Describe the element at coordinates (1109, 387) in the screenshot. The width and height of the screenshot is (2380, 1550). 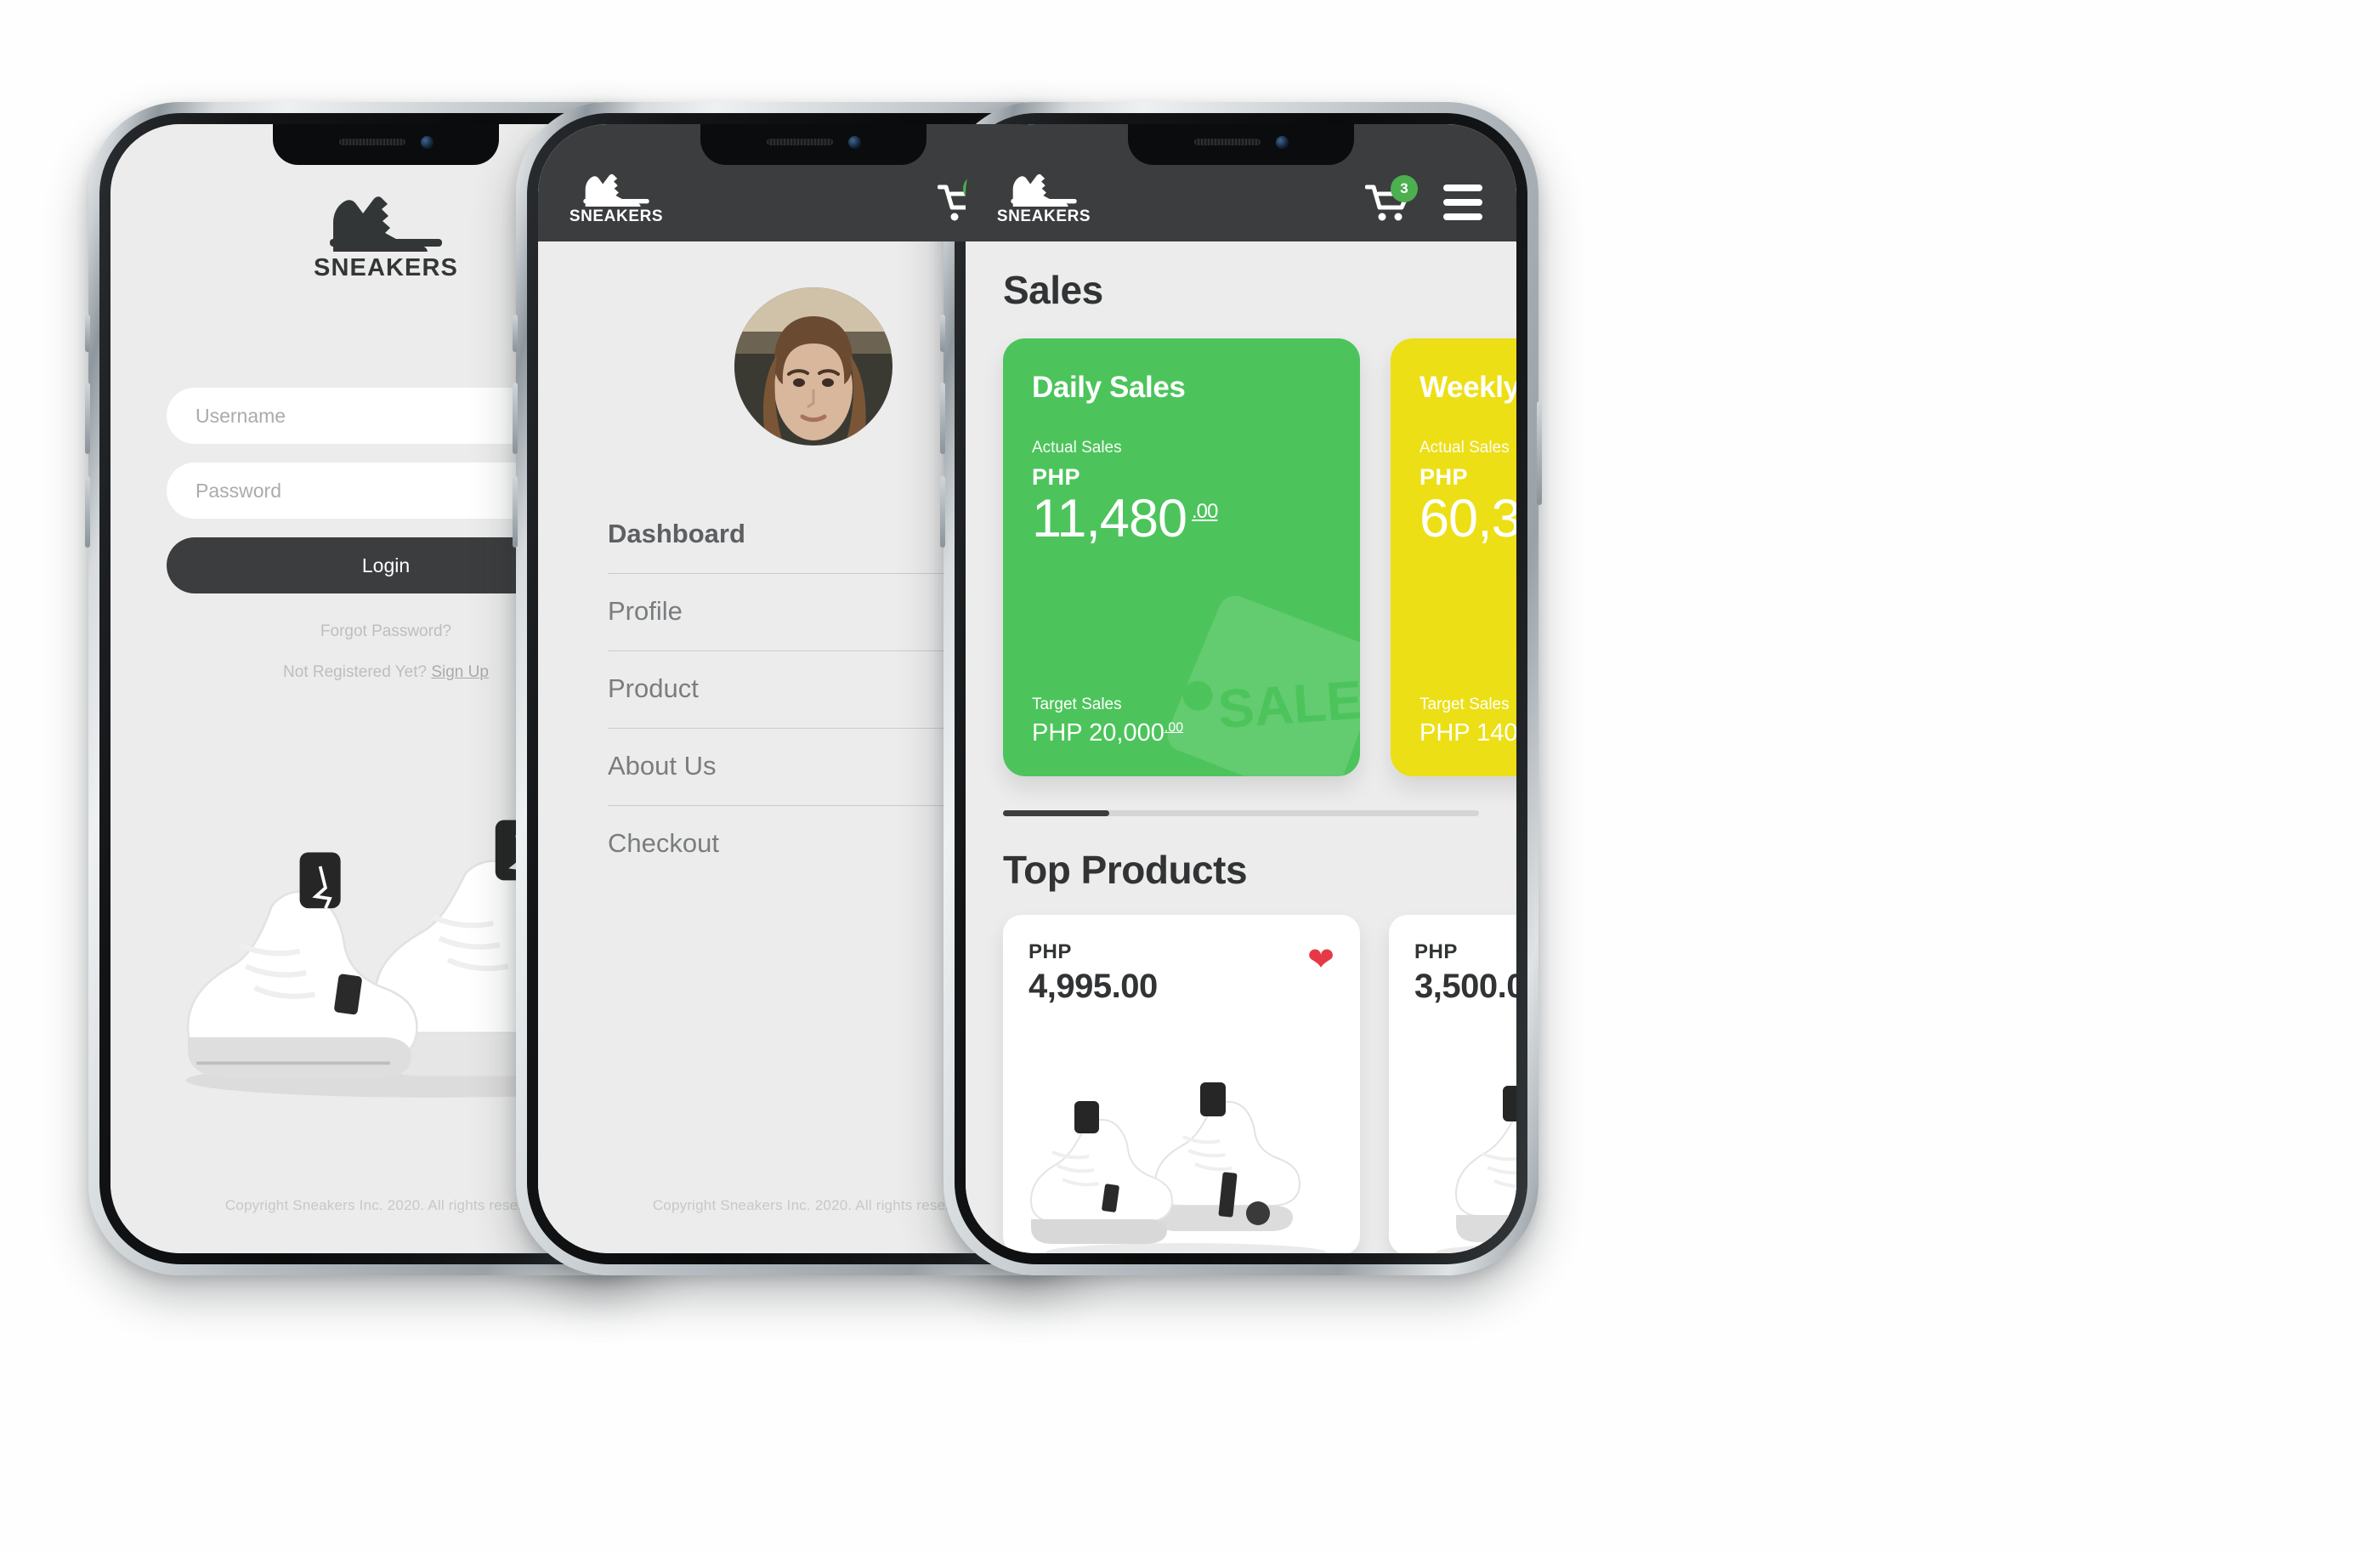
I see `card-title: Daily Sales` at that location.